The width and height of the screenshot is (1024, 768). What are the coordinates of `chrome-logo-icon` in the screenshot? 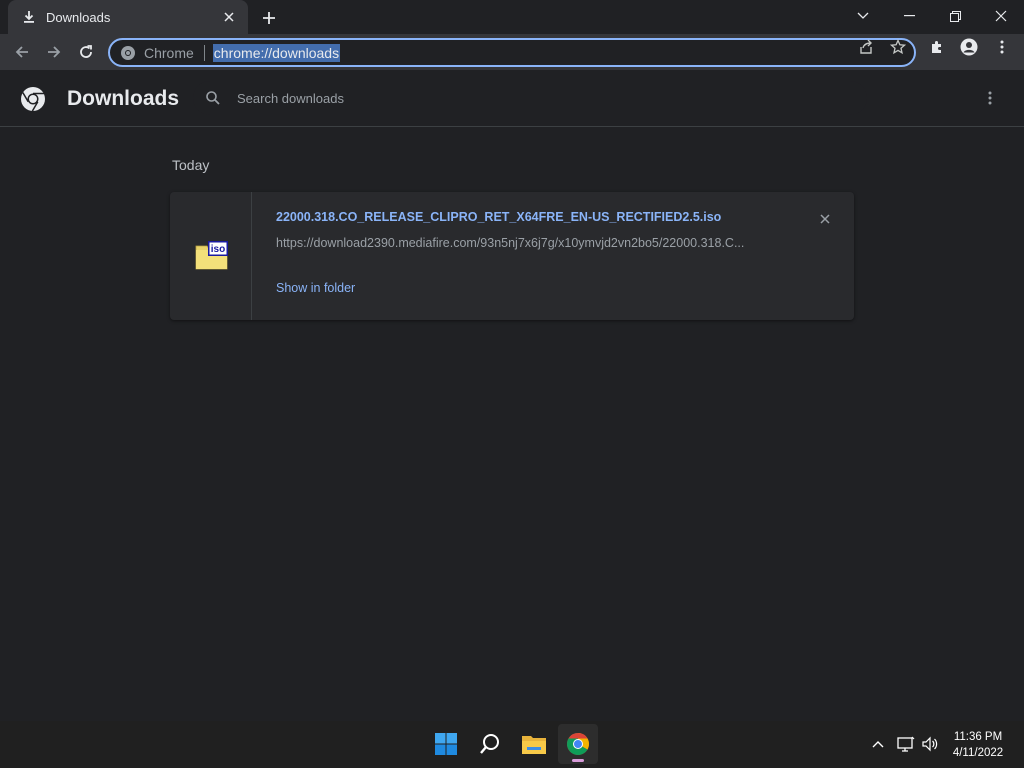 It's located at (33, 99).